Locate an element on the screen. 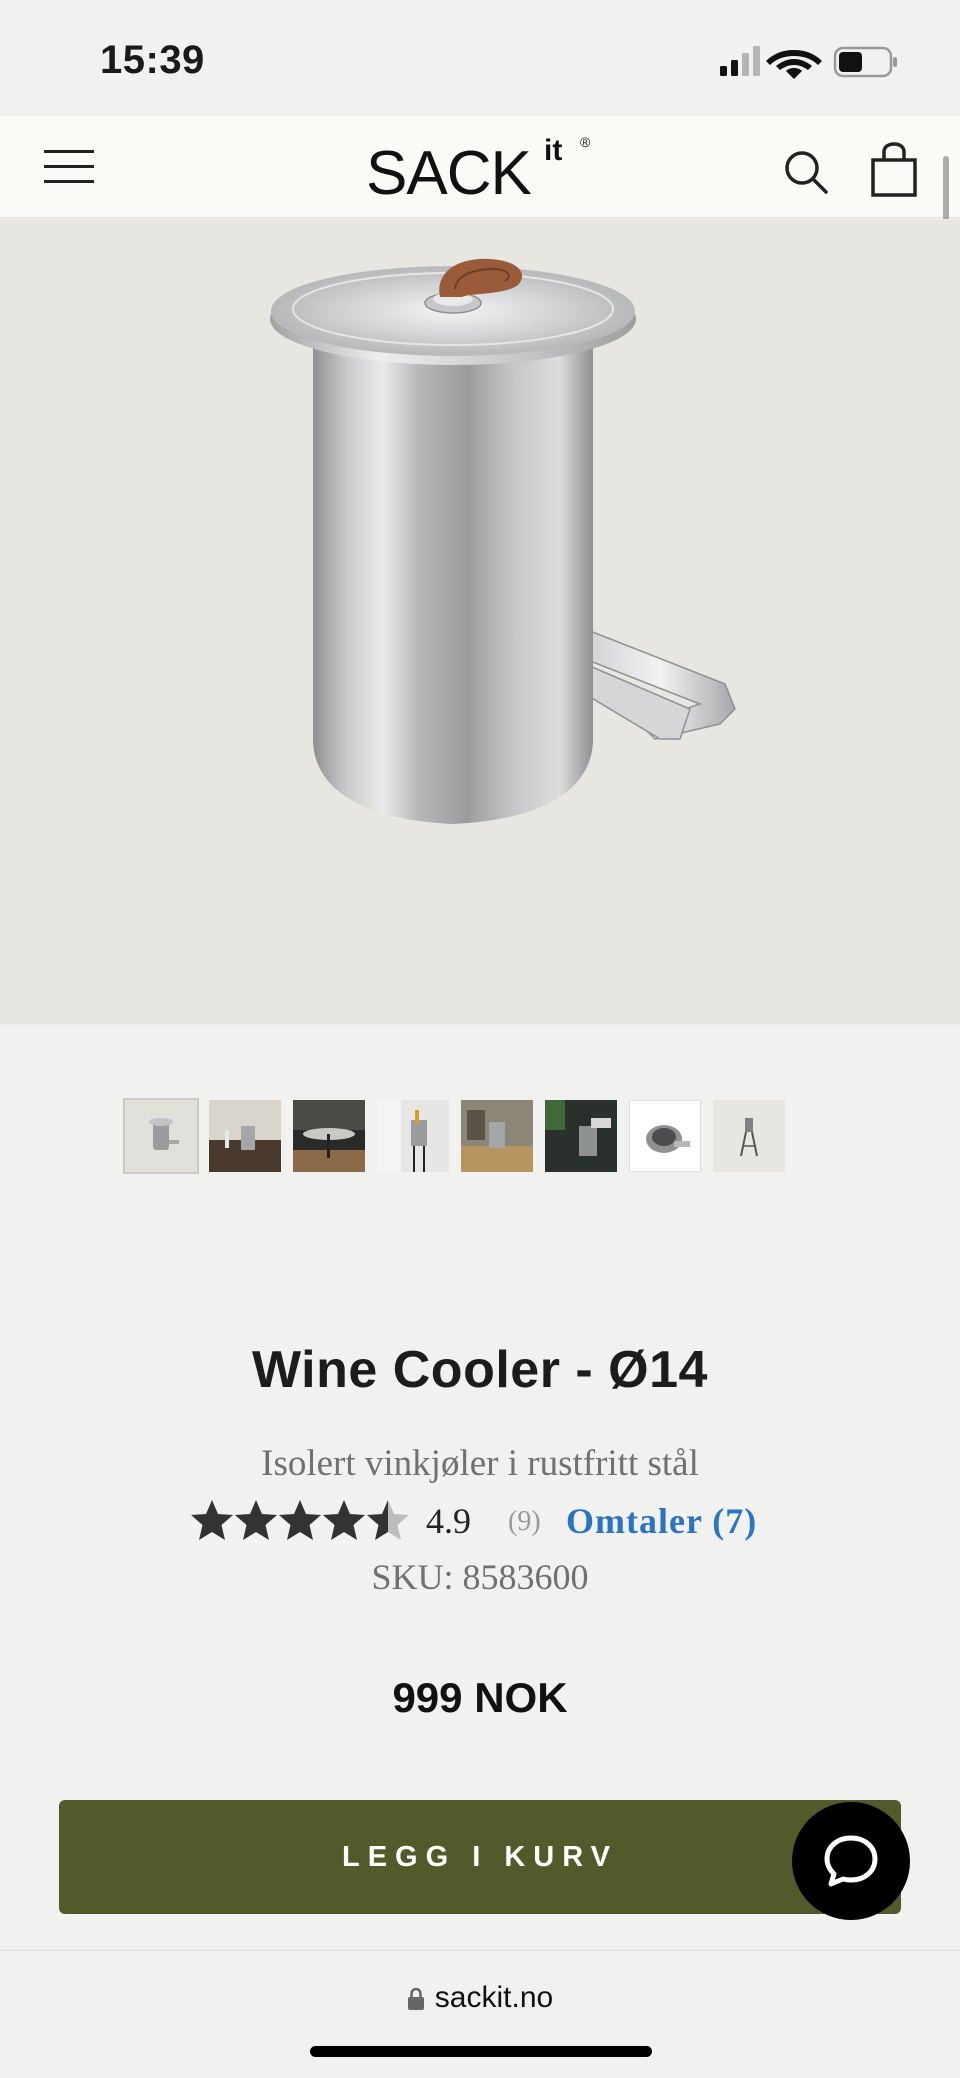 The image size is (960, 2078). logo-registered-mark: ® is located at coordinates (585, 142).